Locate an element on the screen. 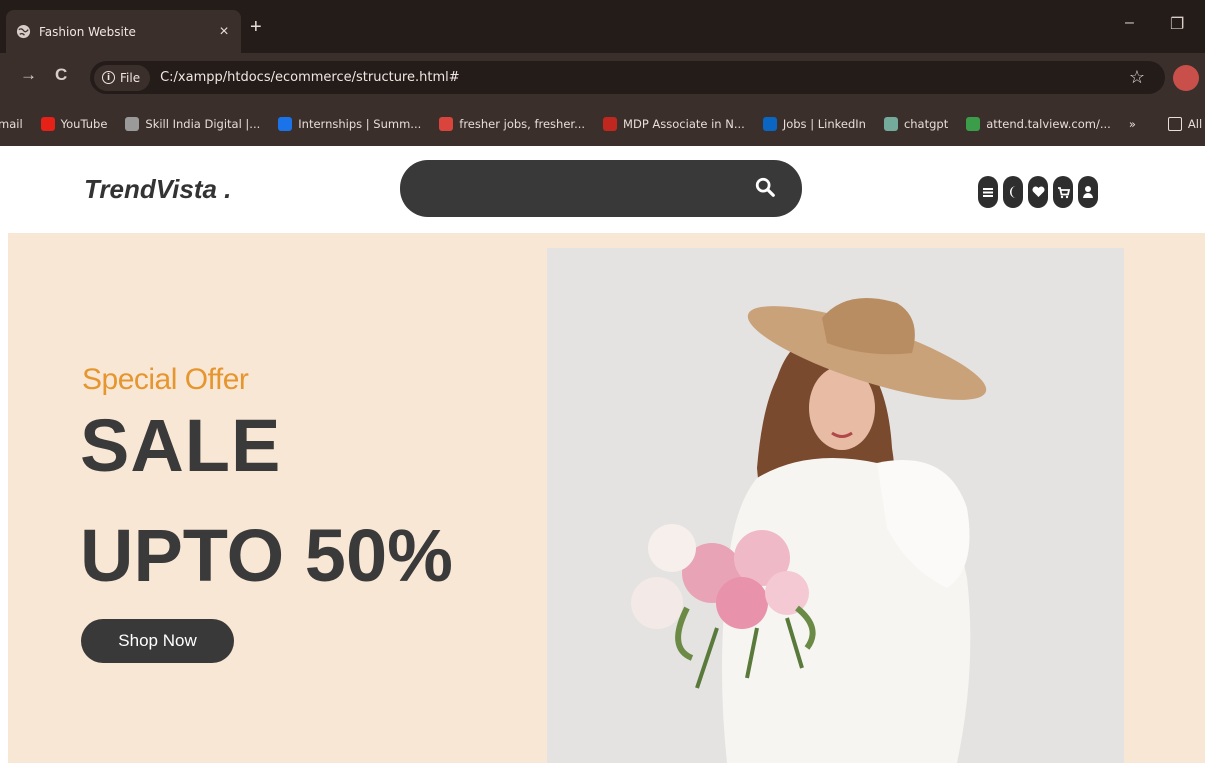 The image size is (1205, 763). globe-icon is located at coordinates (23, 31).